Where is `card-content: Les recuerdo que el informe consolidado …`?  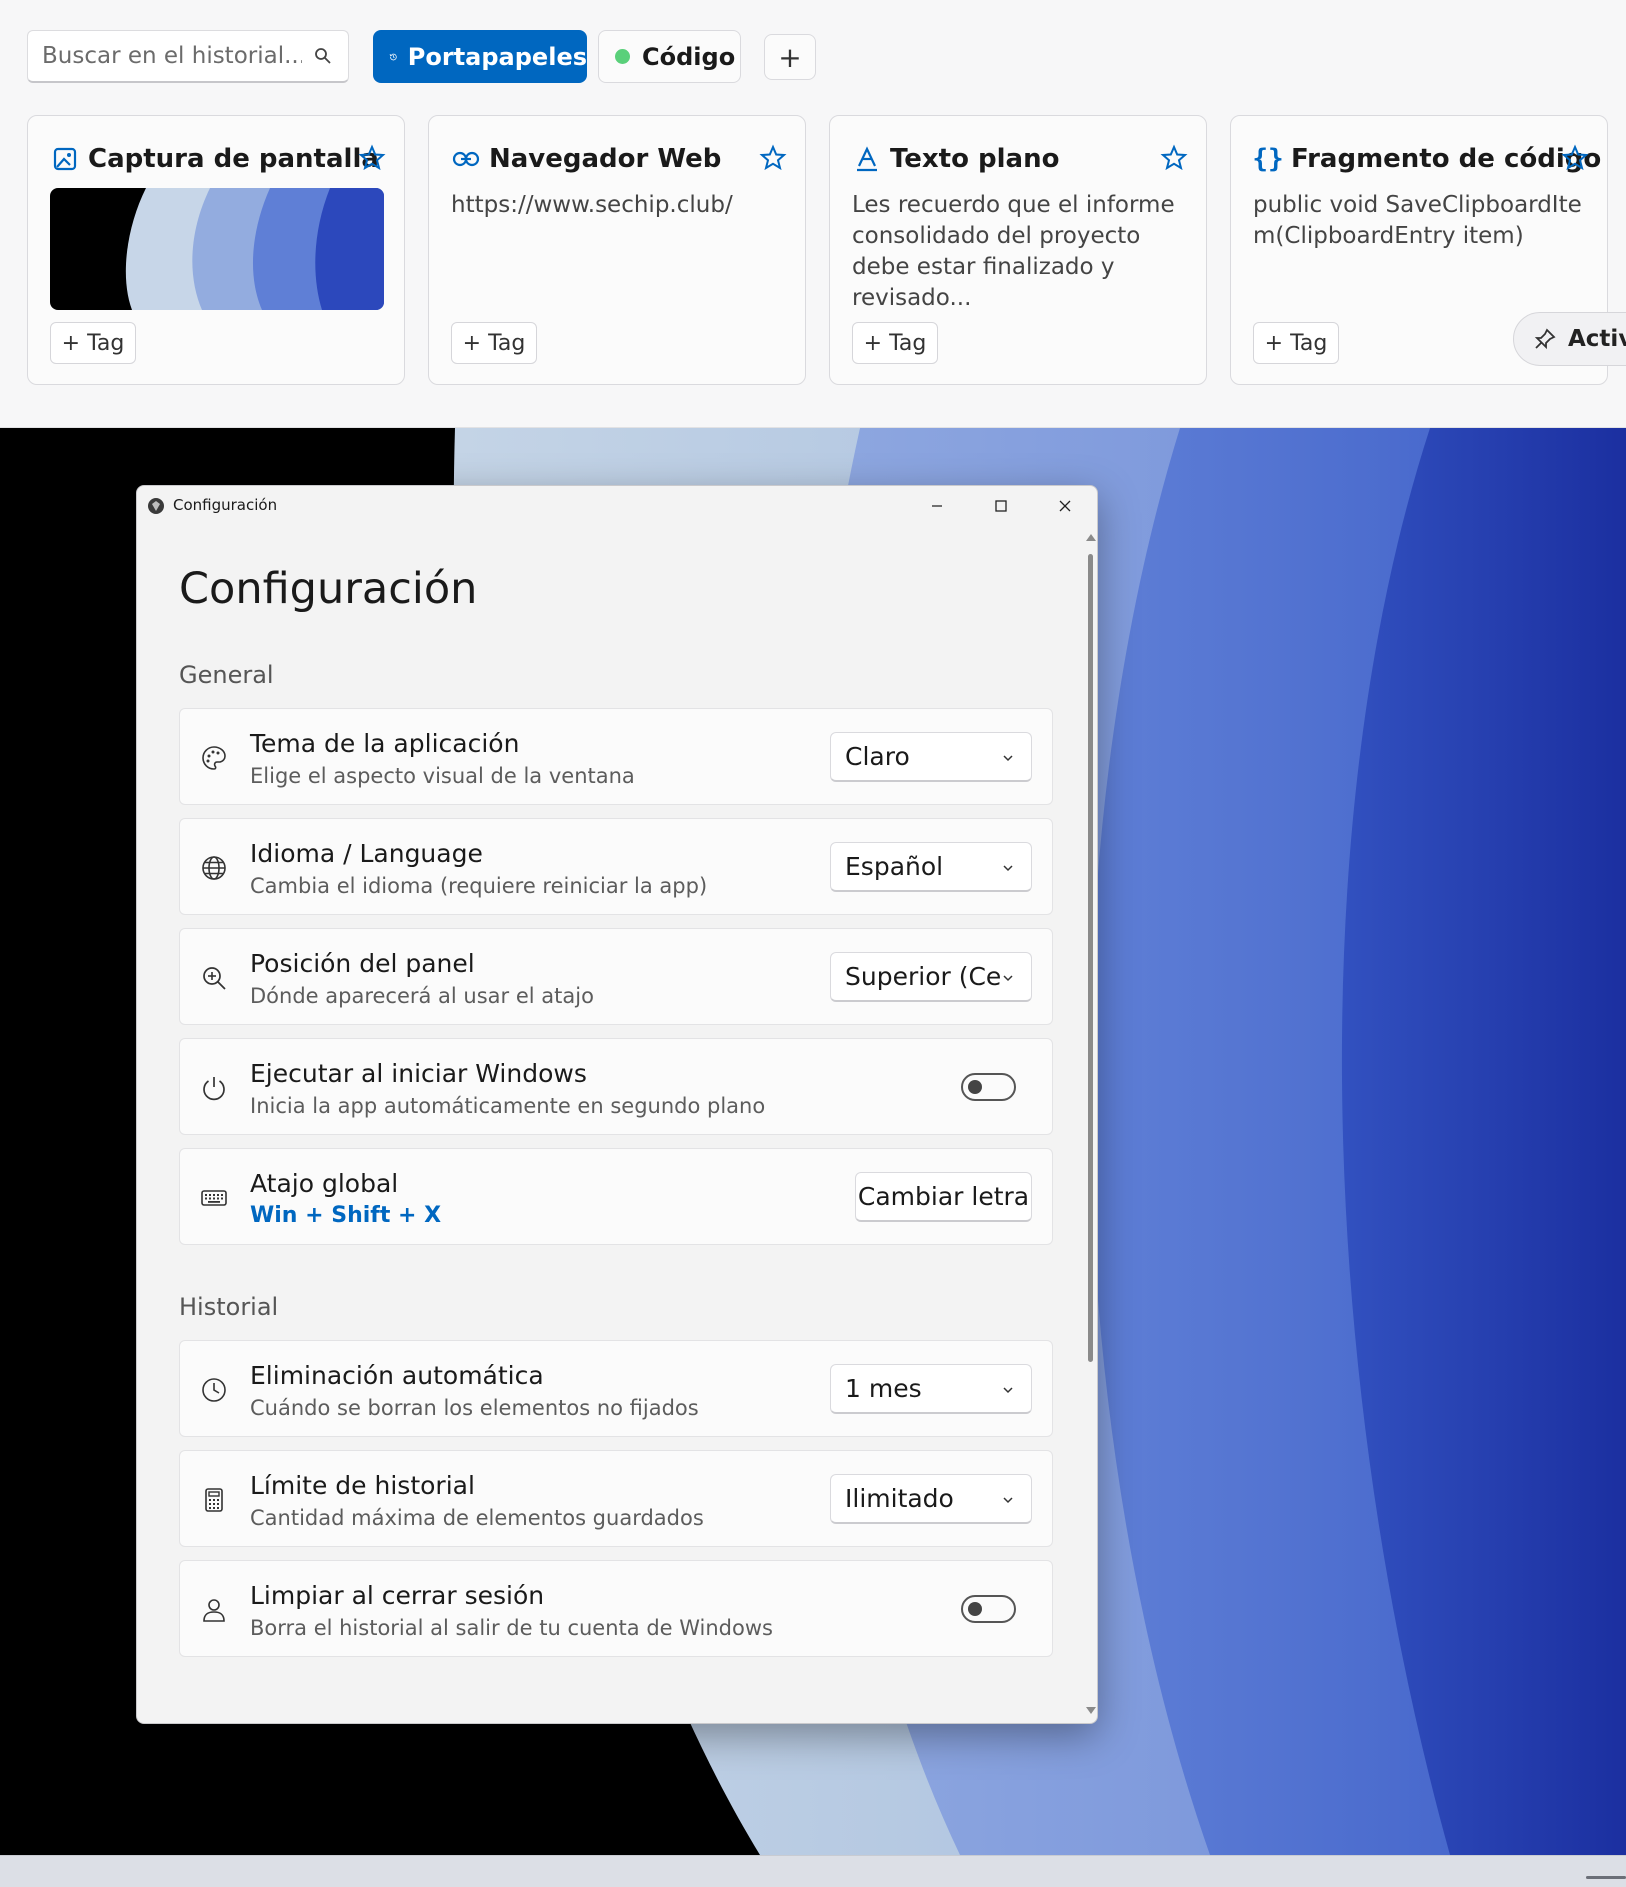 card-content: Les recuerdo que el informe consolidado … is located at coordinates (1013, 251).